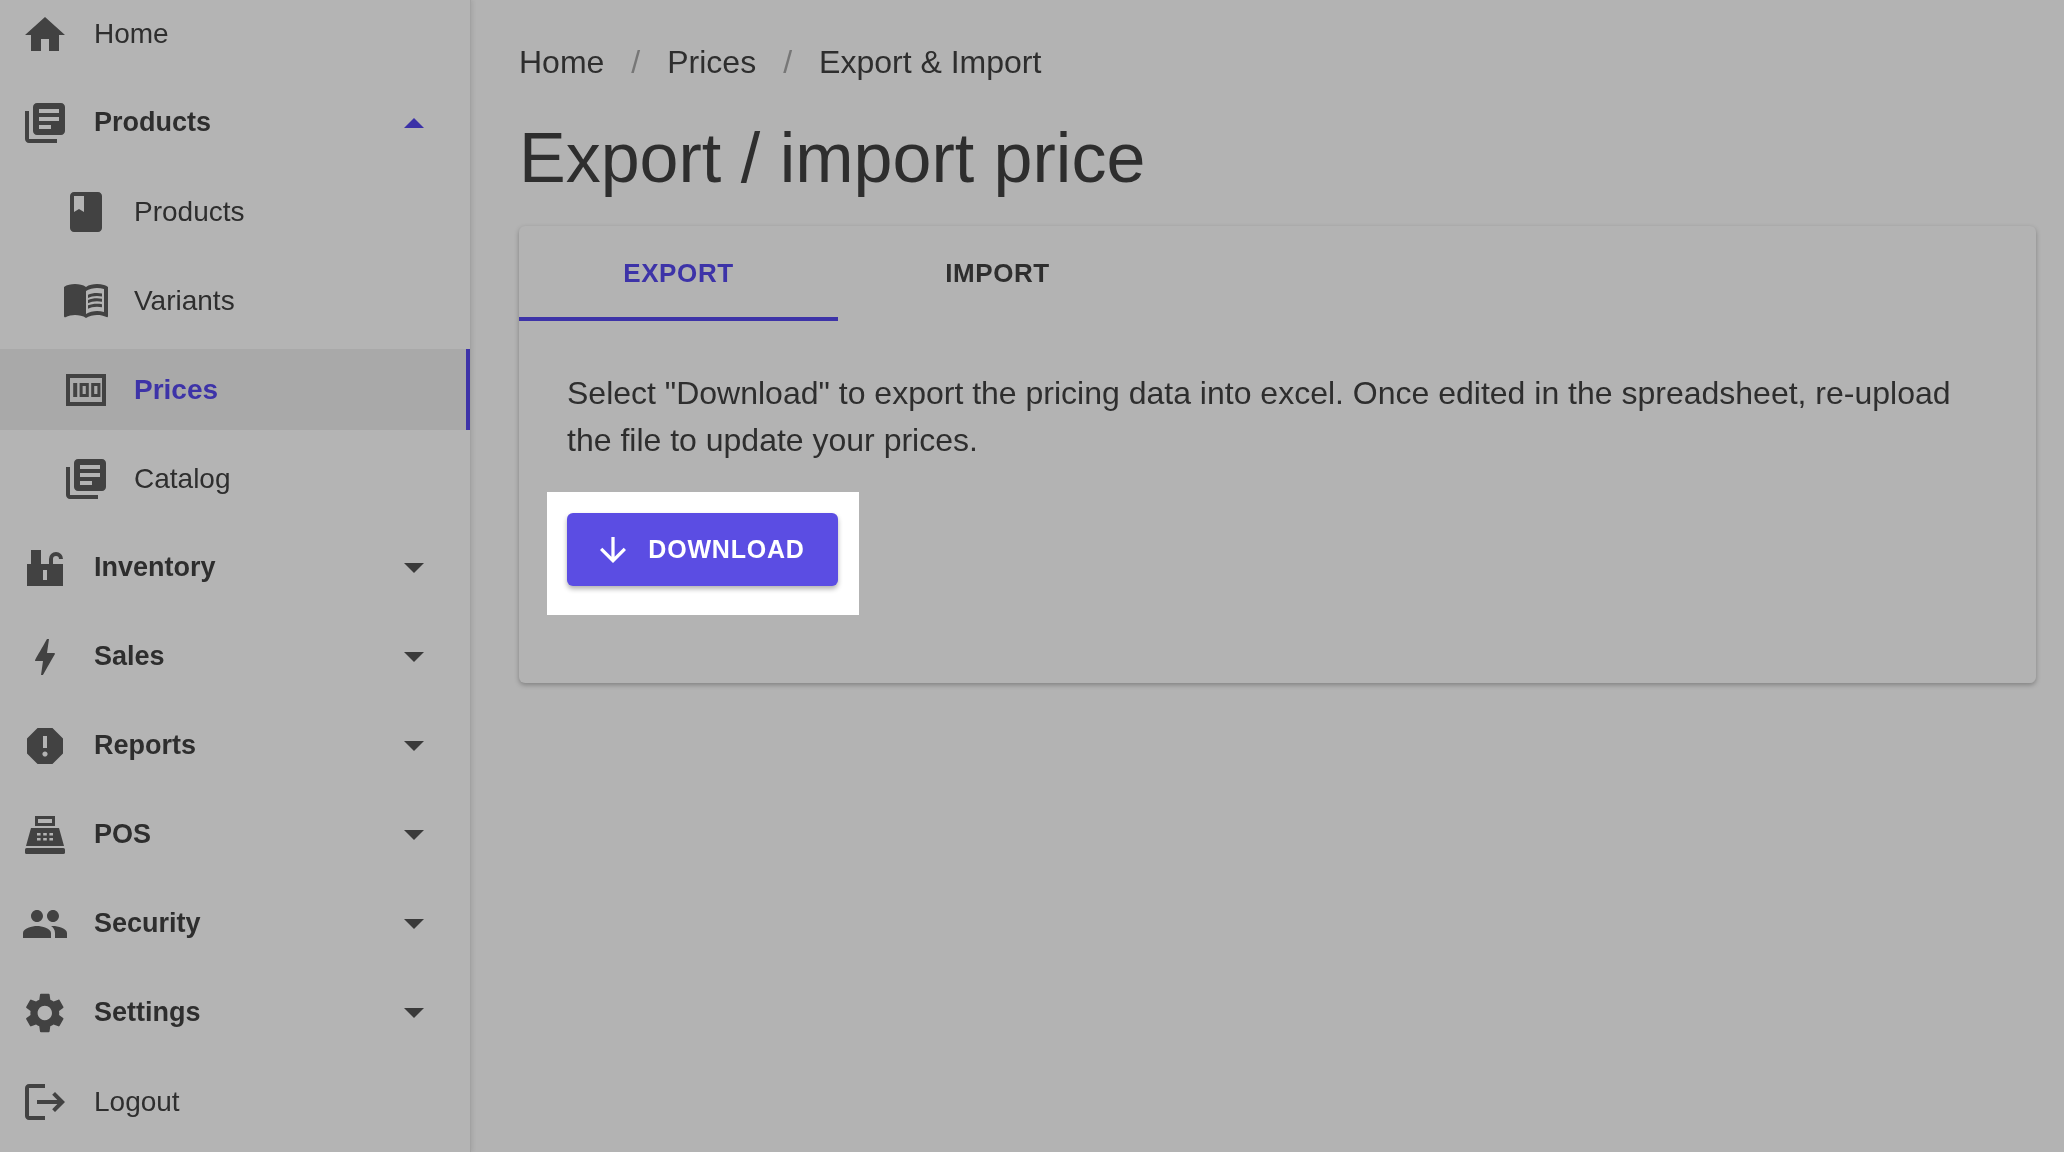 This screenshot has width=2064, height=1152. Describe the element at coordinates (45, 1101) in the screenshot. I see `logout-icon` at that location.